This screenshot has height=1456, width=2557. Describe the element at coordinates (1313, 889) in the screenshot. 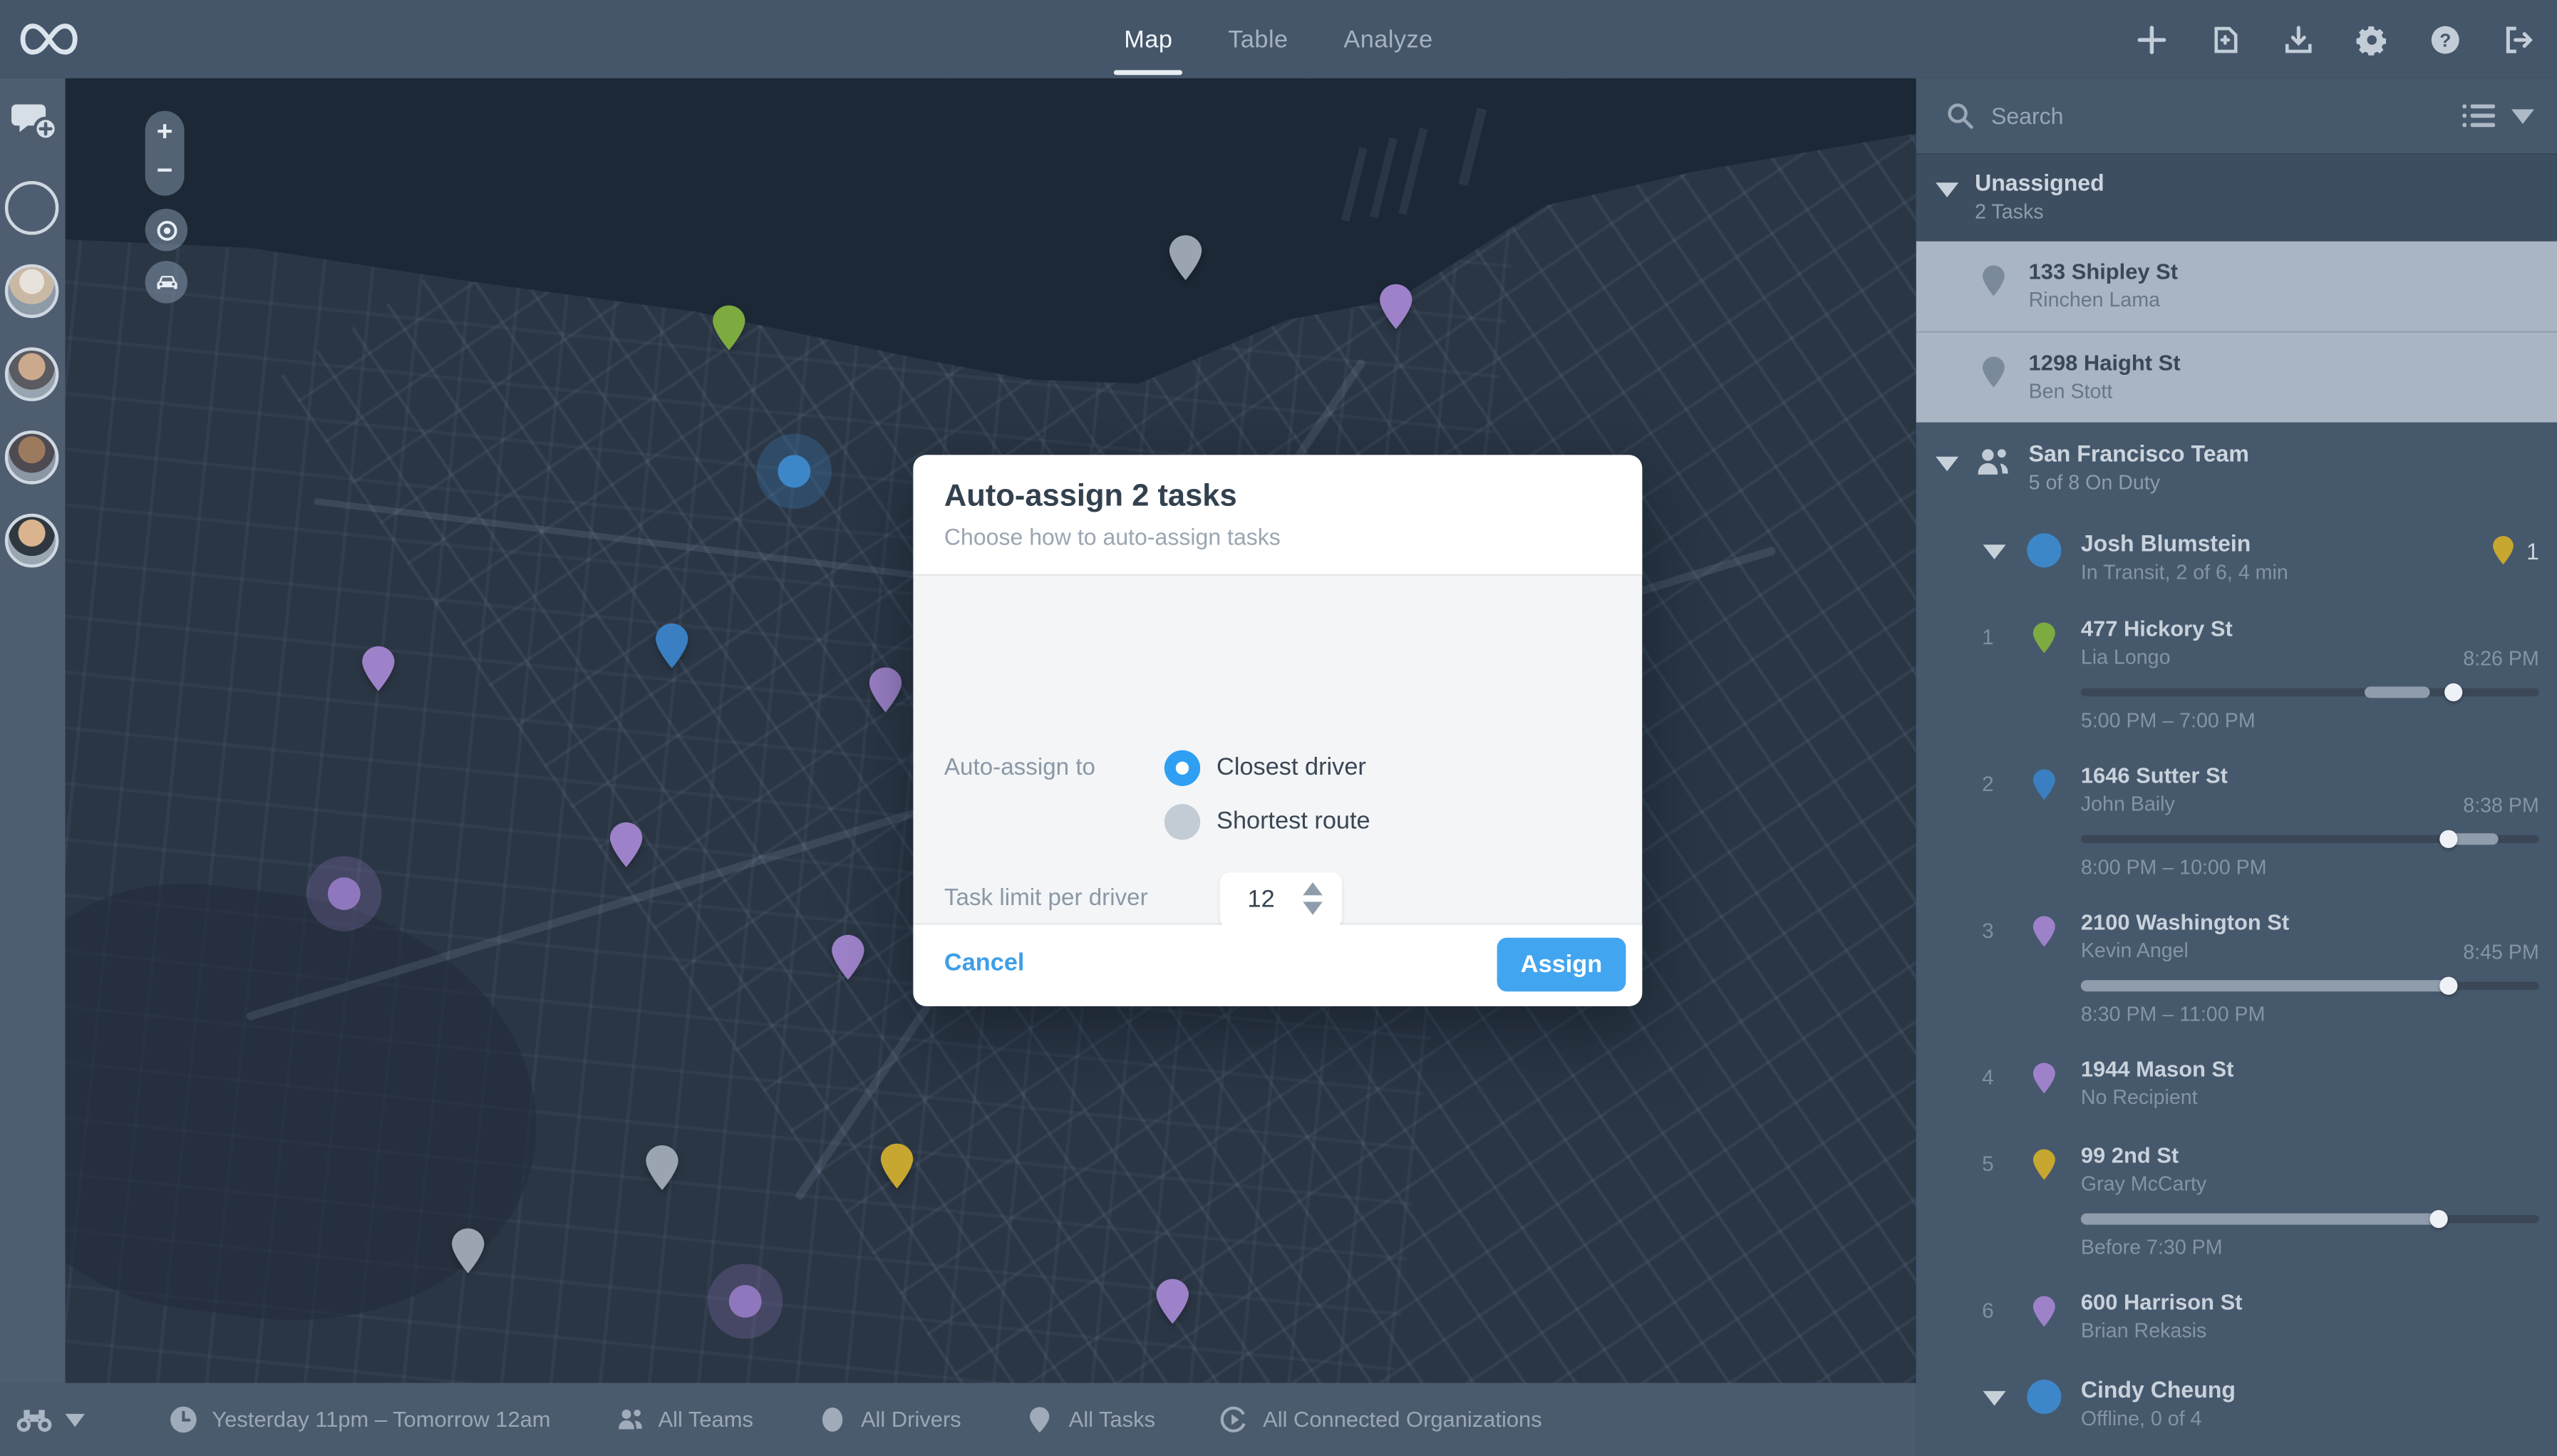

I see `stepper-up-icon` at that location.